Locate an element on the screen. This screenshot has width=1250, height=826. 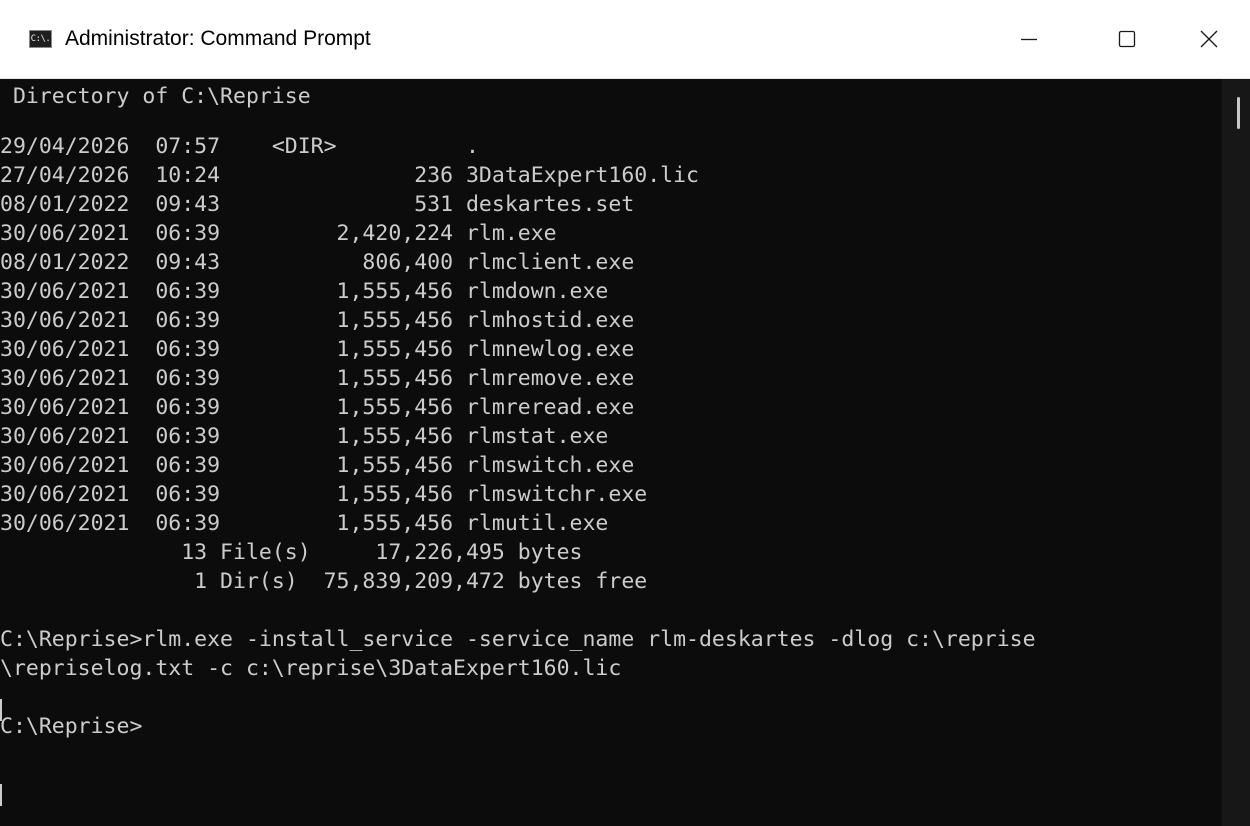
minimize-button is located at coordinates (1029, 39).